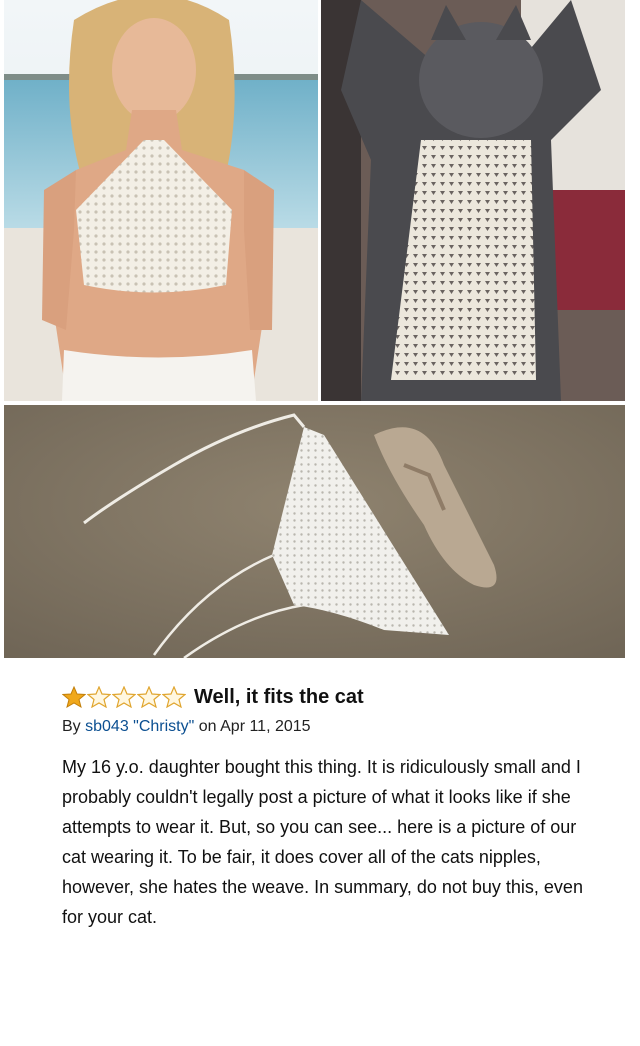 Image resolution: width=640 pixels, height=1046 pixels. Describe the element at coordinates (74, 726) in the screenshot. I see `byline-prefix: By` at that location.